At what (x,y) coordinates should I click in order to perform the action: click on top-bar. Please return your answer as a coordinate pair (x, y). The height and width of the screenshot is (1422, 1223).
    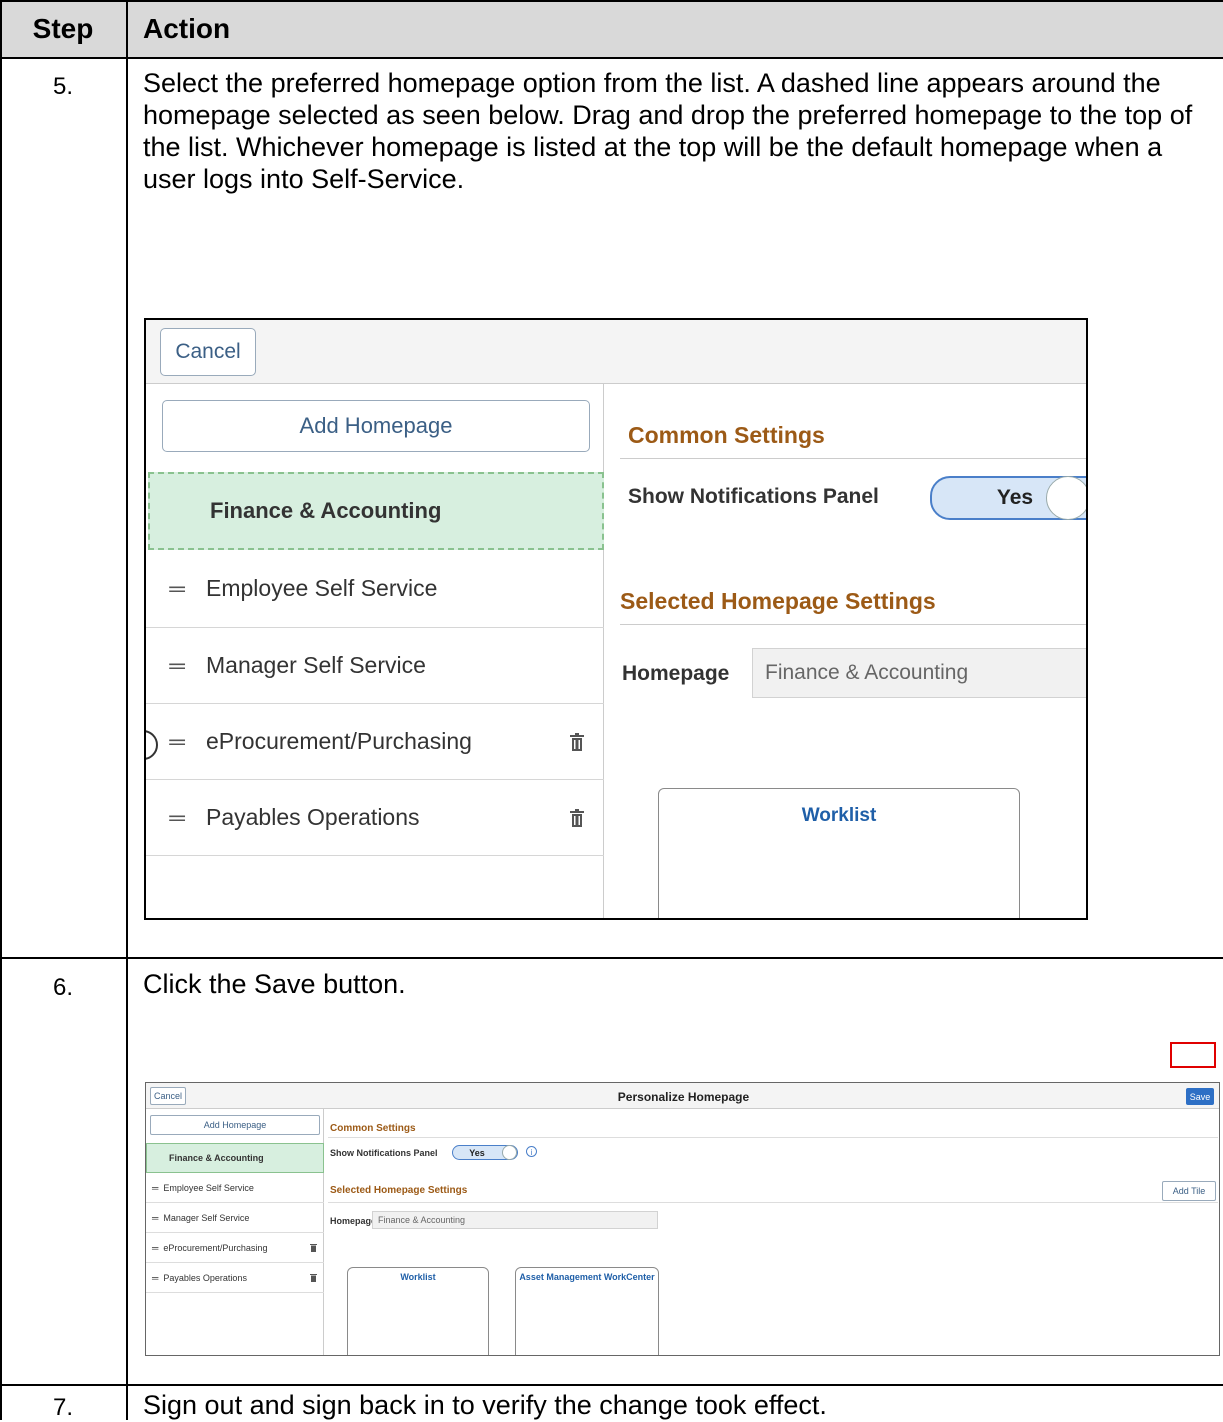
    Looking at the image, I should click on (616, 352).